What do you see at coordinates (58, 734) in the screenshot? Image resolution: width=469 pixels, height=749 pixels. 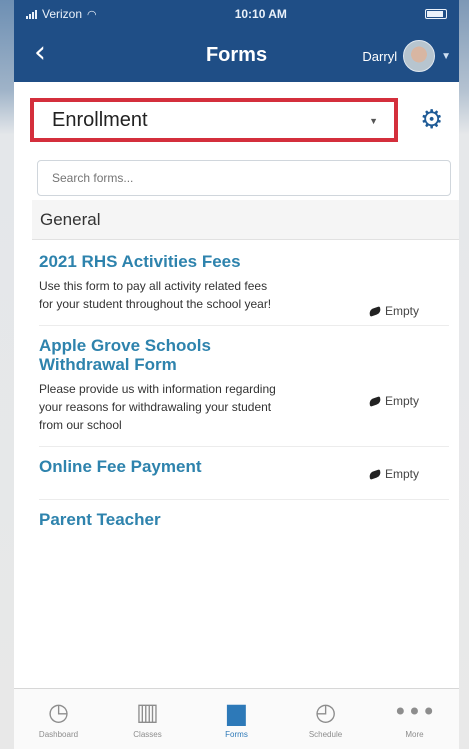 I see `tab-label: Dashboard` at bounding box center [58, 734].